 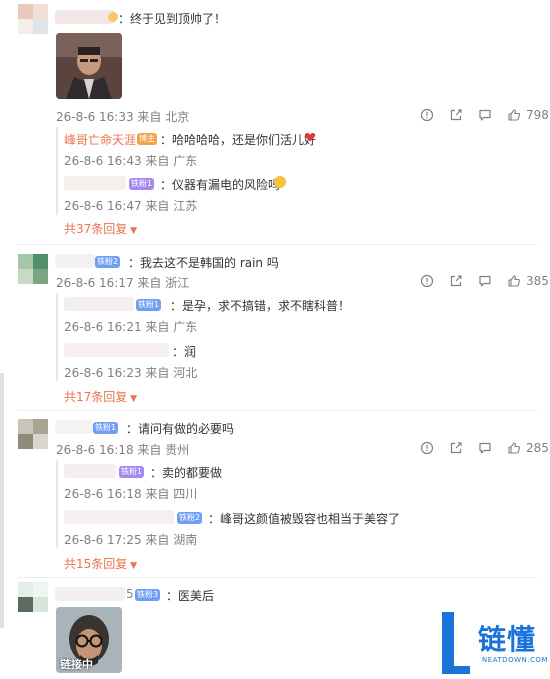 I want to click on user-level-icon, so click(x=113, y=17).